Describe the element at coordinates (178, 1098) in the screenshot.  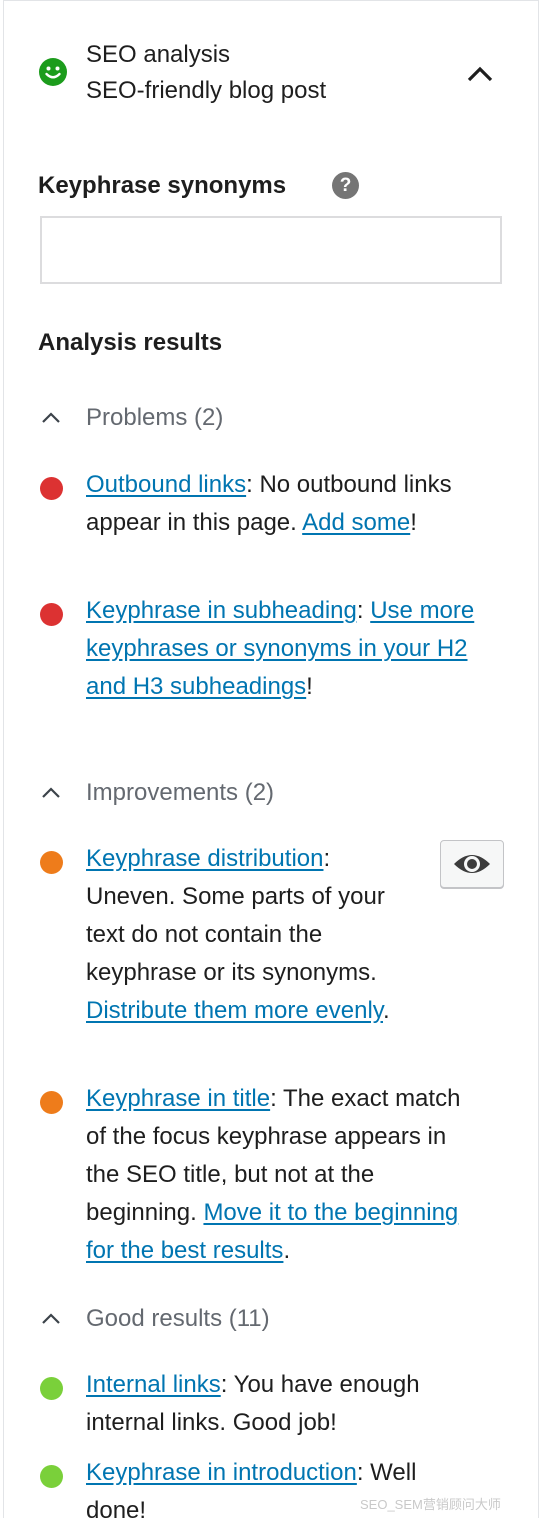
I see `result-link: Keyphrase in title` at that location.